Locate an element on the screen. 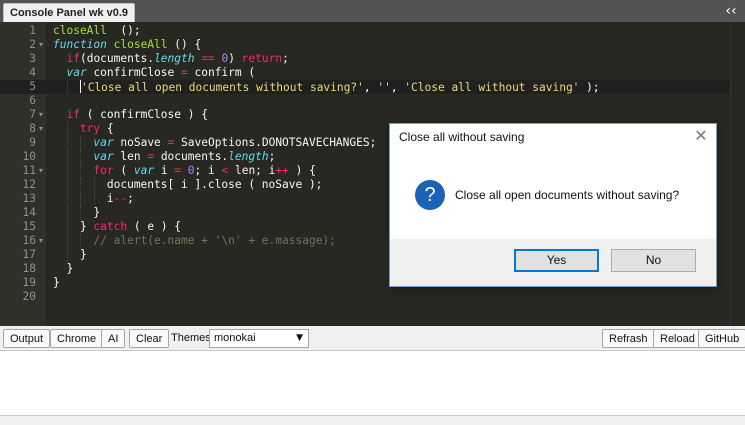 This screenshot has width=745, height=425. line-number: 19 is located at coordinates (29, 282).